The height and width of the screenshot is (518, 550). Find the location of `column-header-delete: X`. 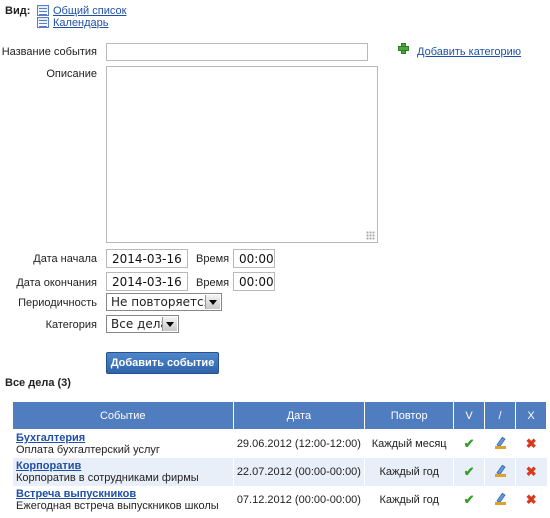

column-header-delete: X is located at coordinates (531, 415).